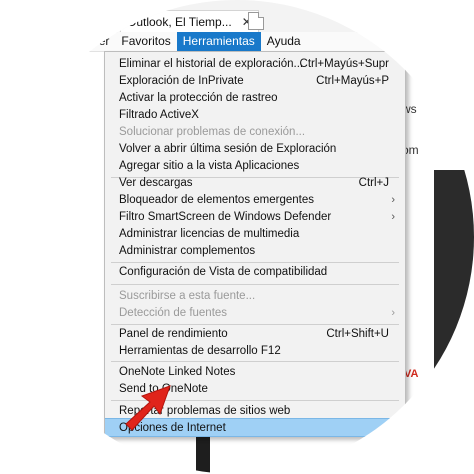 This screenshot has height=474, width=474. I want to click on menu-item-manage-addons: Administrar complementos, so click(255, 250).